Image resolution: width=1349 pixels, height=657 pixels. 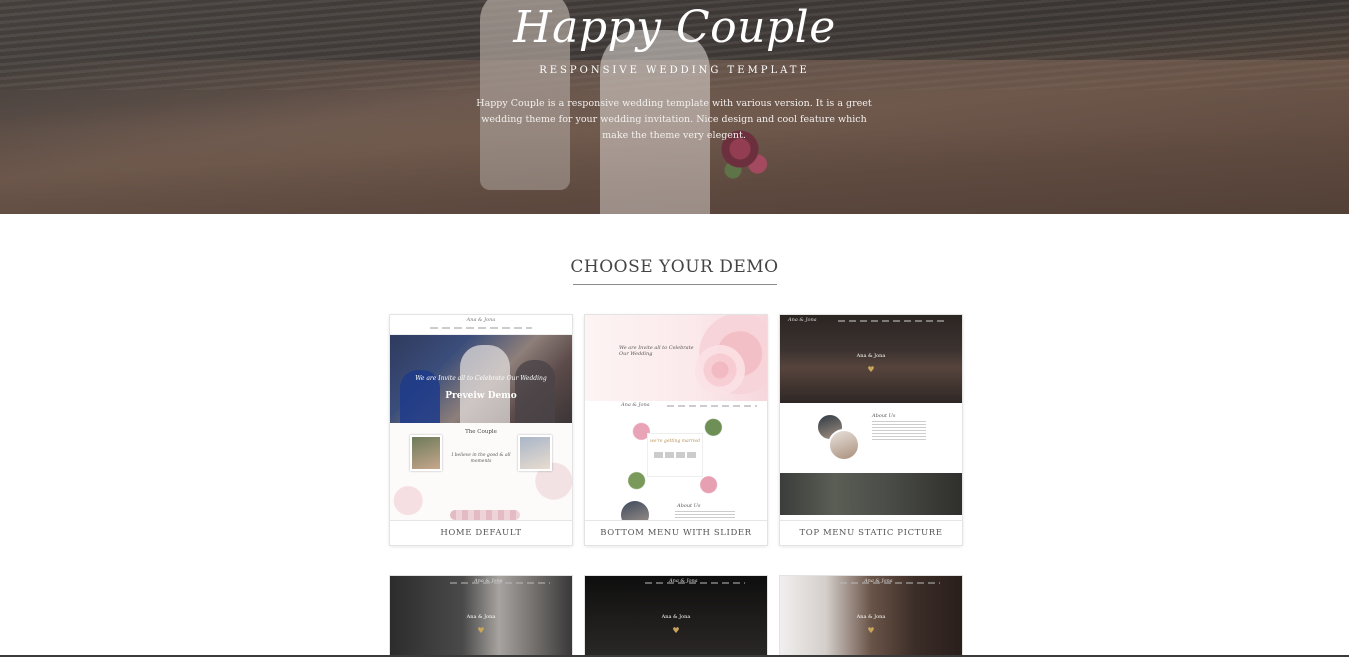 I want to click on thumbnail-hero-photo: Ana & Jona Ana & Jona ♥, so click(x=871, y=359).